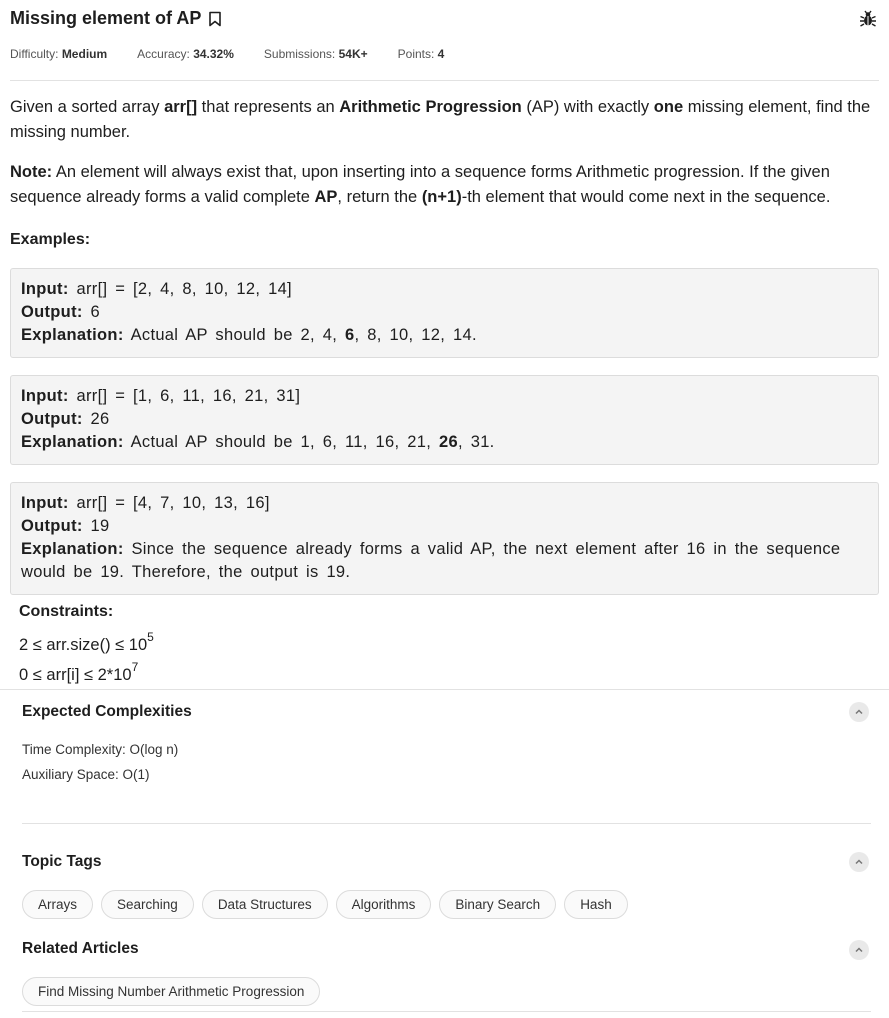  Describe the element at coordinates (215, 19) in the screenshot. I see `bookmark-icon` at that location.